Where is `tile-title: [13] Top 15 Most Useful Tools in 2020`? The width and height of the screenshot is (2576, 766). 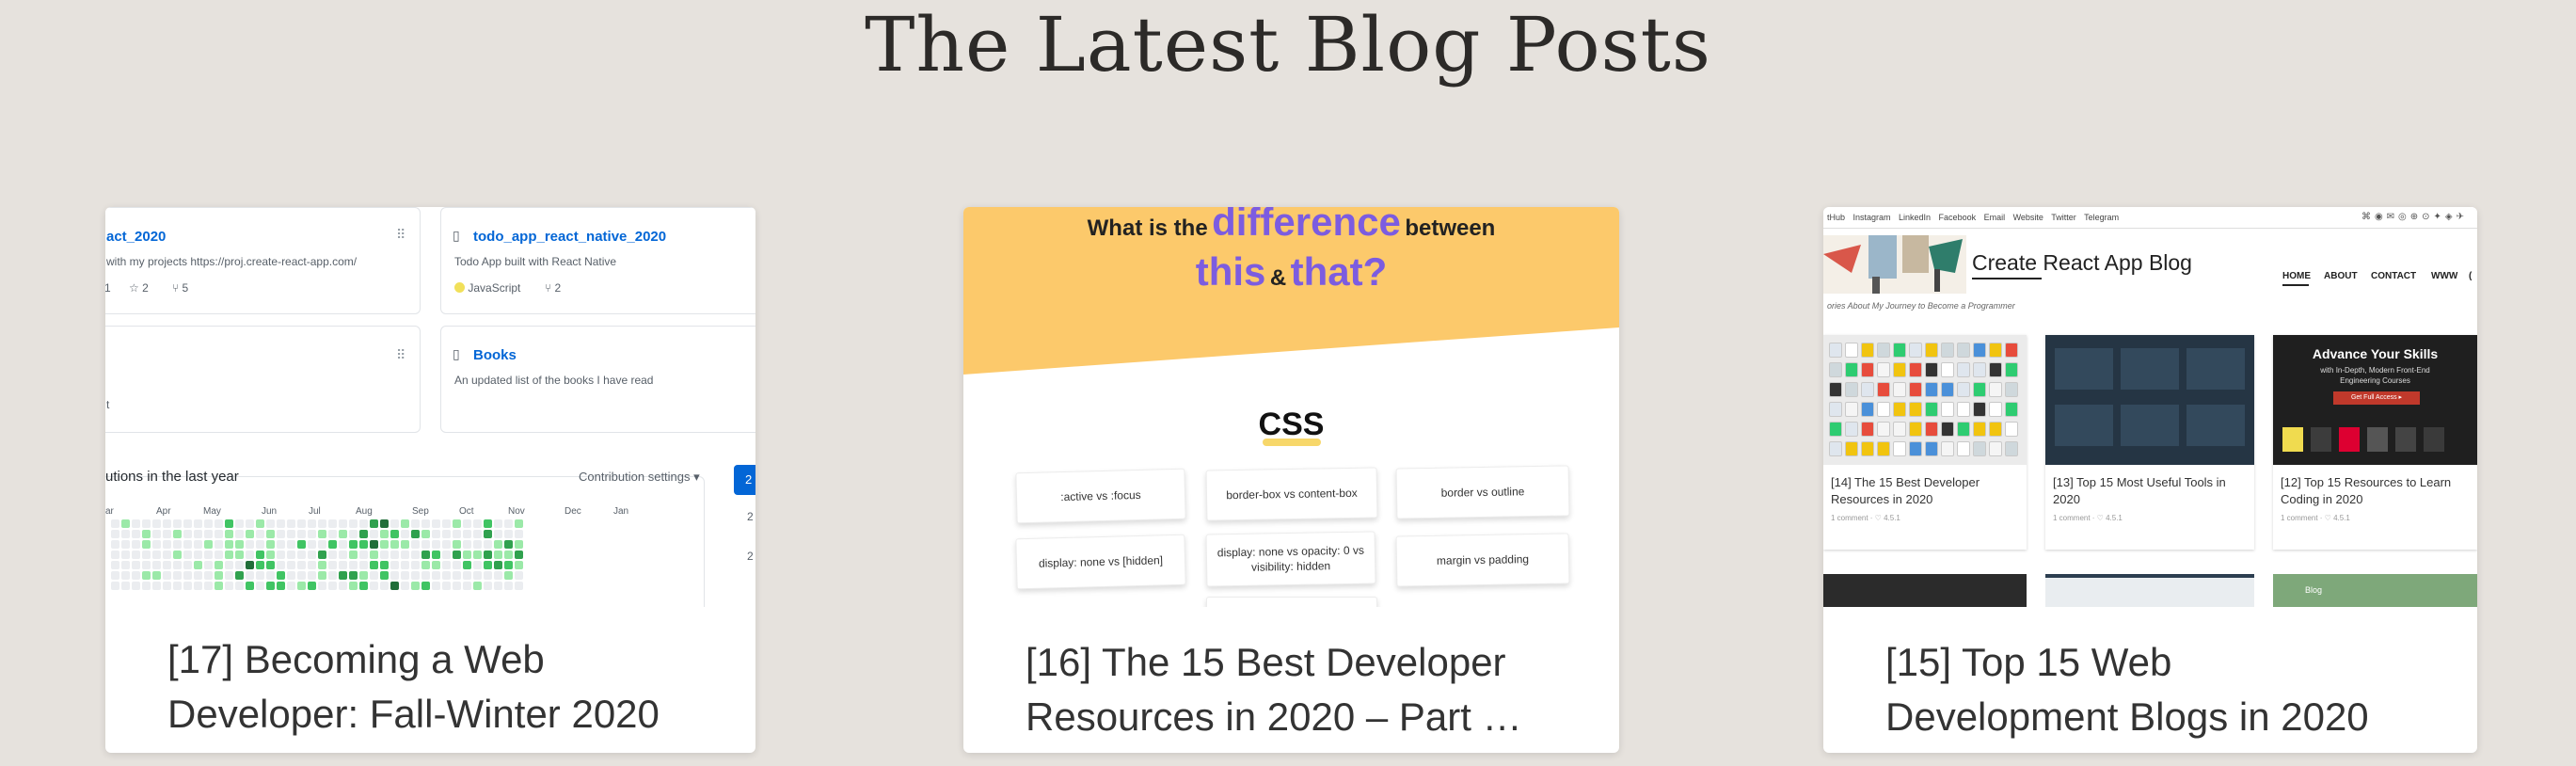 tile-title: [13] Top 15 Most Useful Tools in 2020 is located at coordinates (2151, 491).